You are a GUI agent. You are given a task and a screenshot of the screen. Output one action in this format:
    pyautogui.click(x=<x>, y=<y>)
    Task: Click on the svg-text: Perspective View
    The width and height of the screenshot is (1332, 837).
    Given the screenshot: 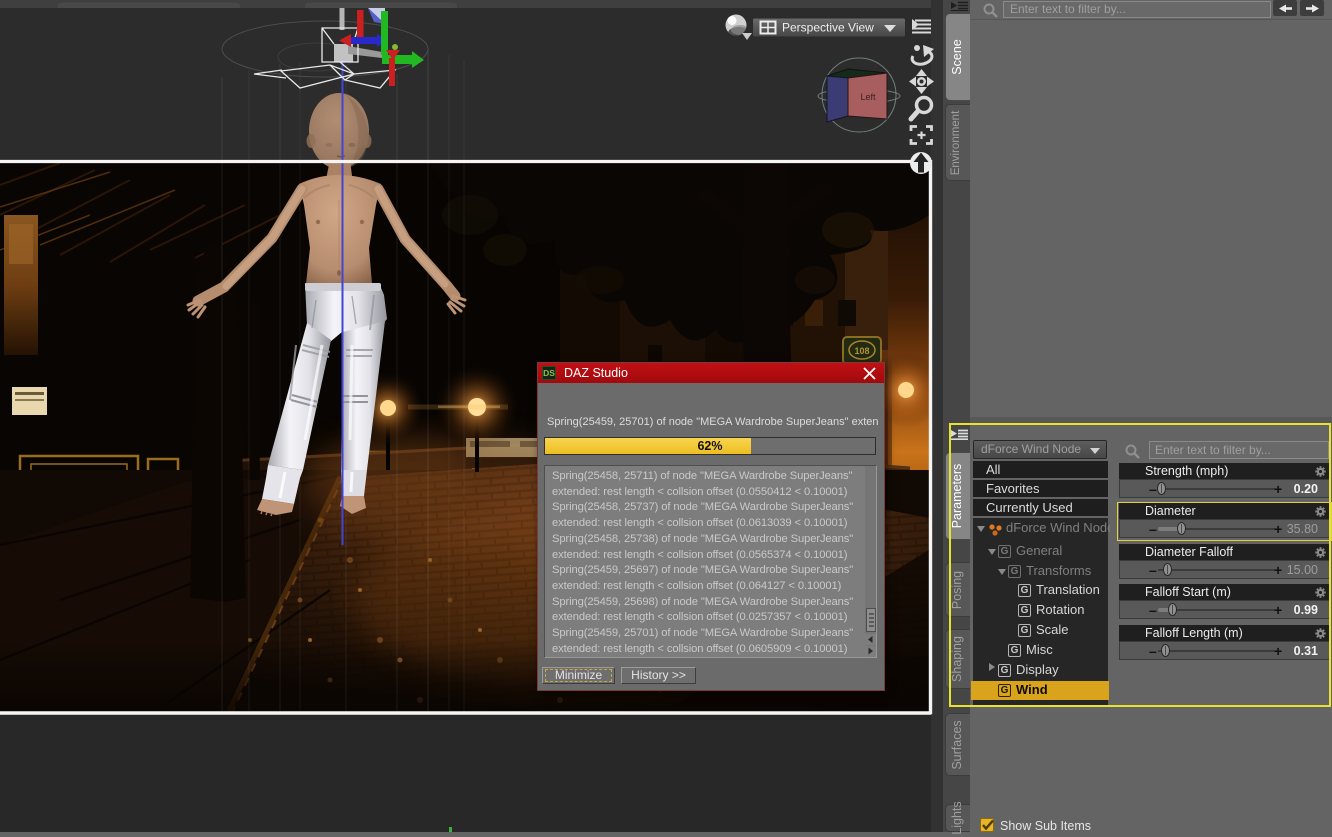 What is the action you would take?
    pyautogui.click(x=828, y=28)
    